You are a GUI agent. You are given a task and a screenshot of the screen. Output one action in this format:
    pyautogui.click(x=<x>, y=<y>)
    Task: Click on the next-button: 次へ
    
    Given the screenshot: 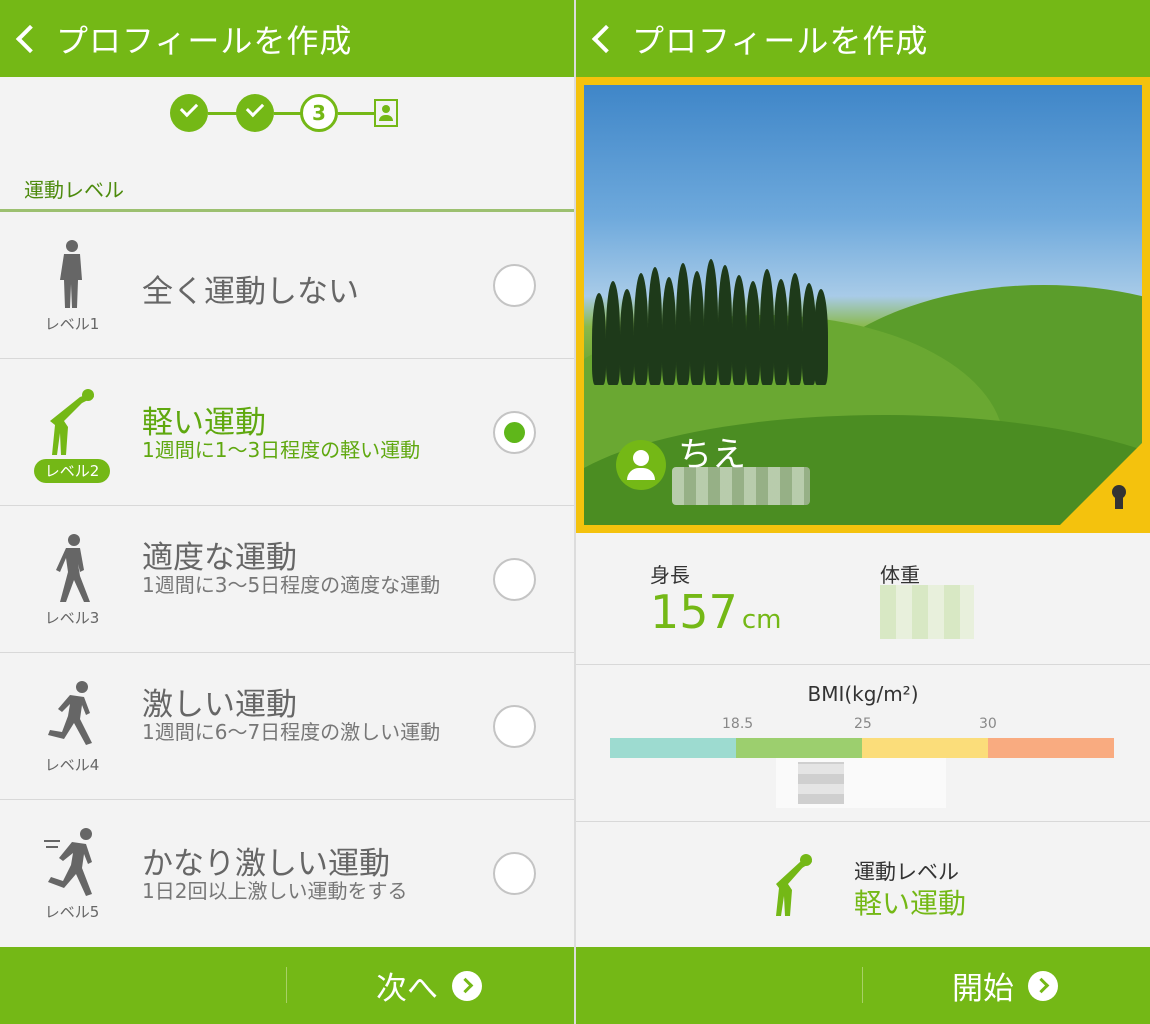 What is the action you would take?
    pyautogui.click(x=429, y=985)
    